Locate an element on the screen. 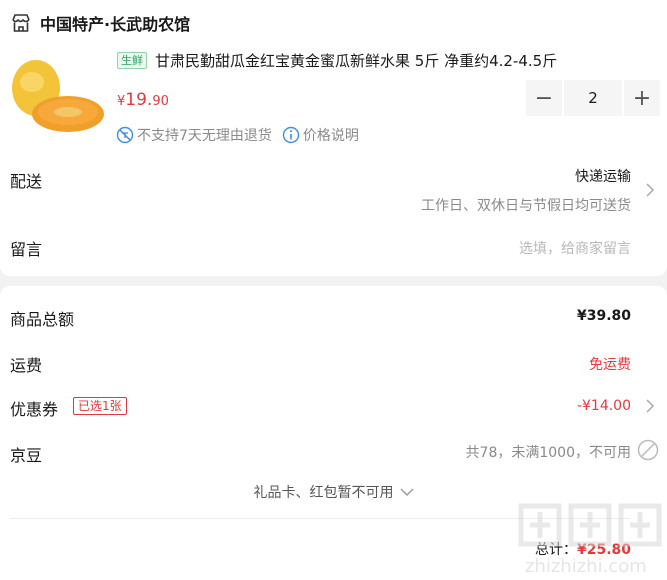 This screenshot has height=580, width=667. watermark-logo: zhizhizhi.com is located at coordinates (590, 540).